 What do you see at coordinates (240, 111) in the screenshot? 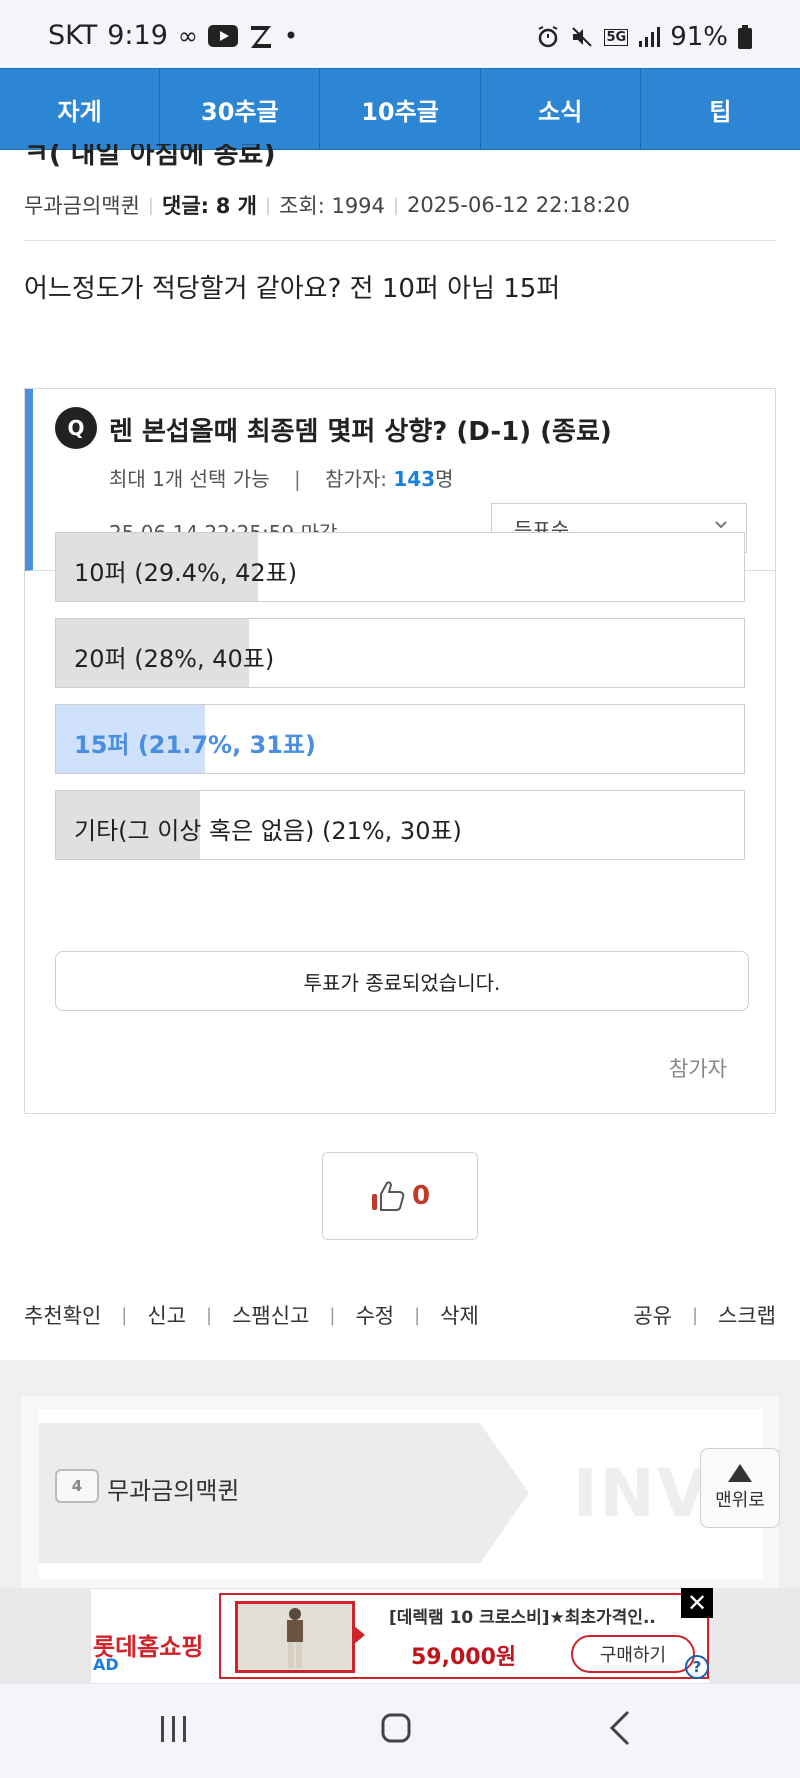
I see `tab-label: 30추글` at bounding box center [240, 111].